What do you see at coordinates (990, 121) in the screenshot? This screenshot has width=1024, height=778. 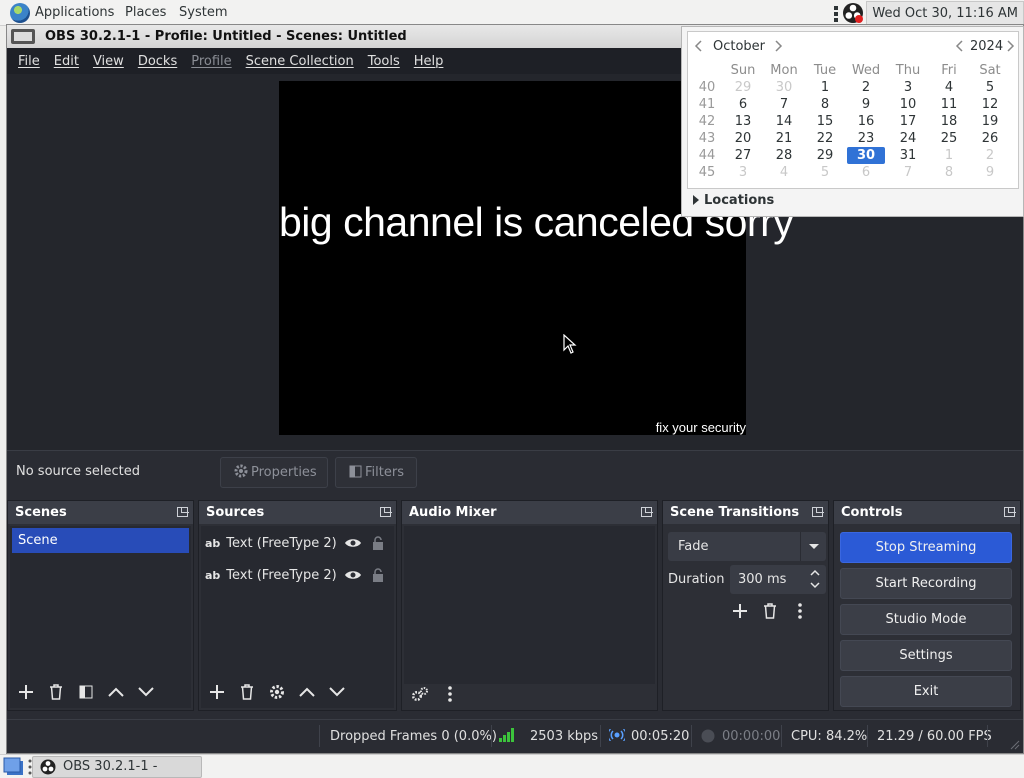 I see `calendar-day: 19` at bounding box center [990, 121].